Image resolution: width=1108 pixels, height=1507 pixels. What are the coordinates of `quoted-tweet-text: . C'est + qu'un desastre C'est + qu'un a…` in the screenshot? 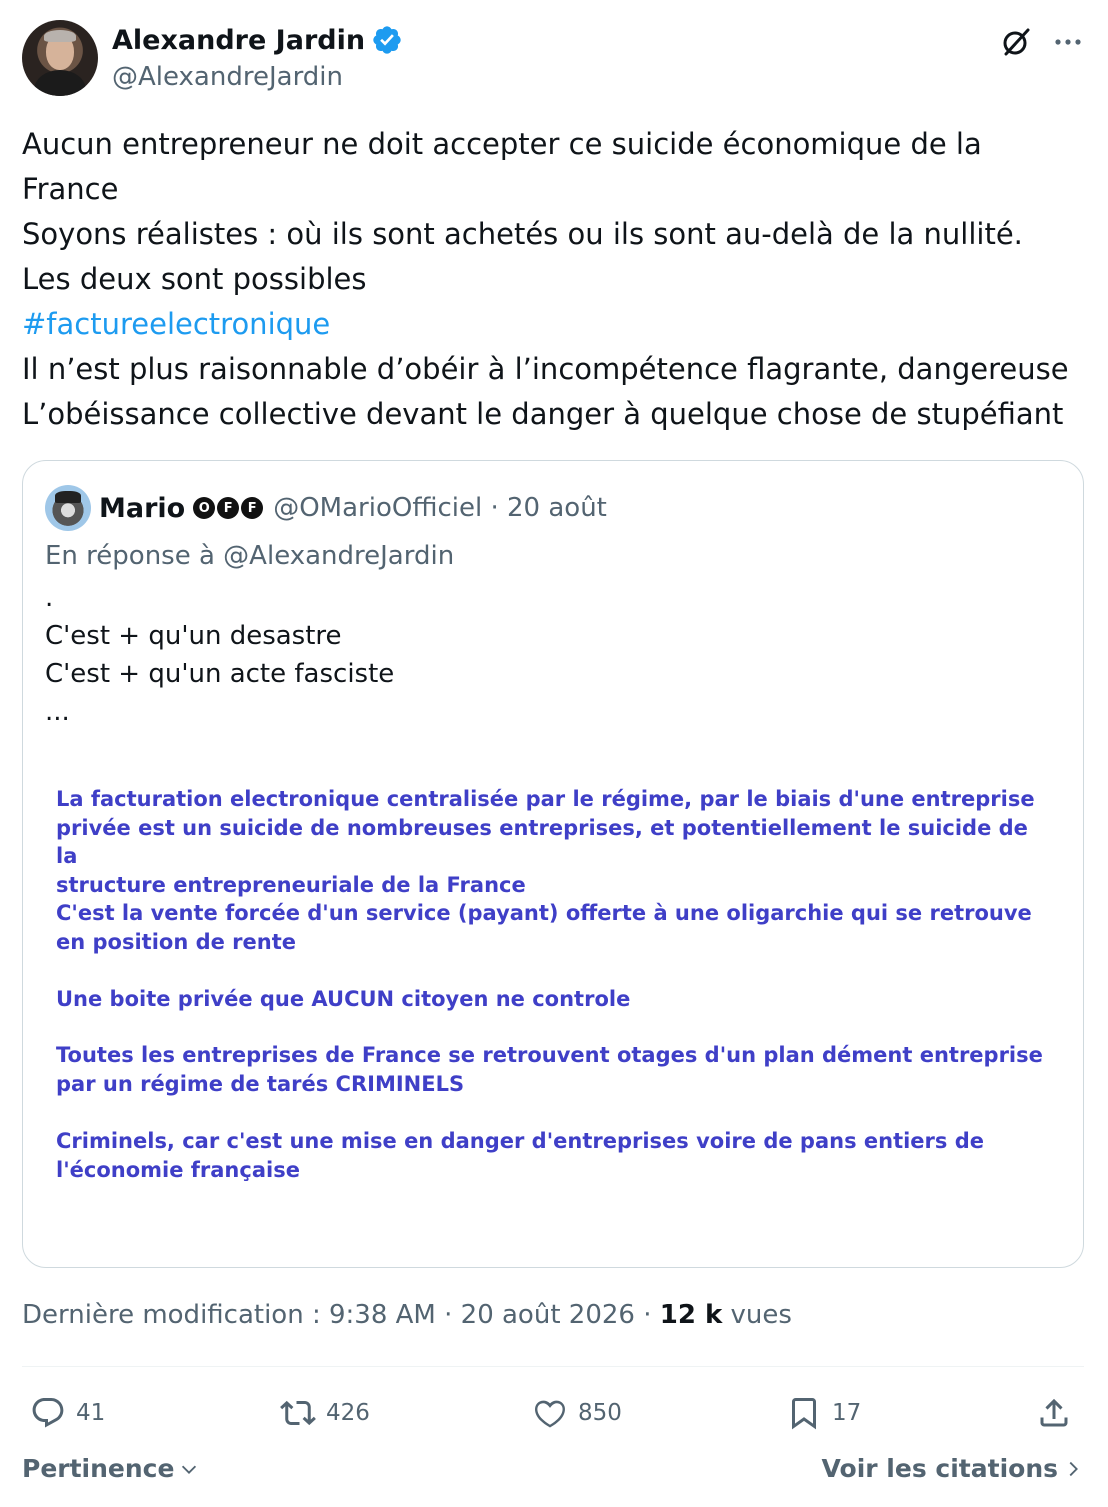 It's located at (219, 655).